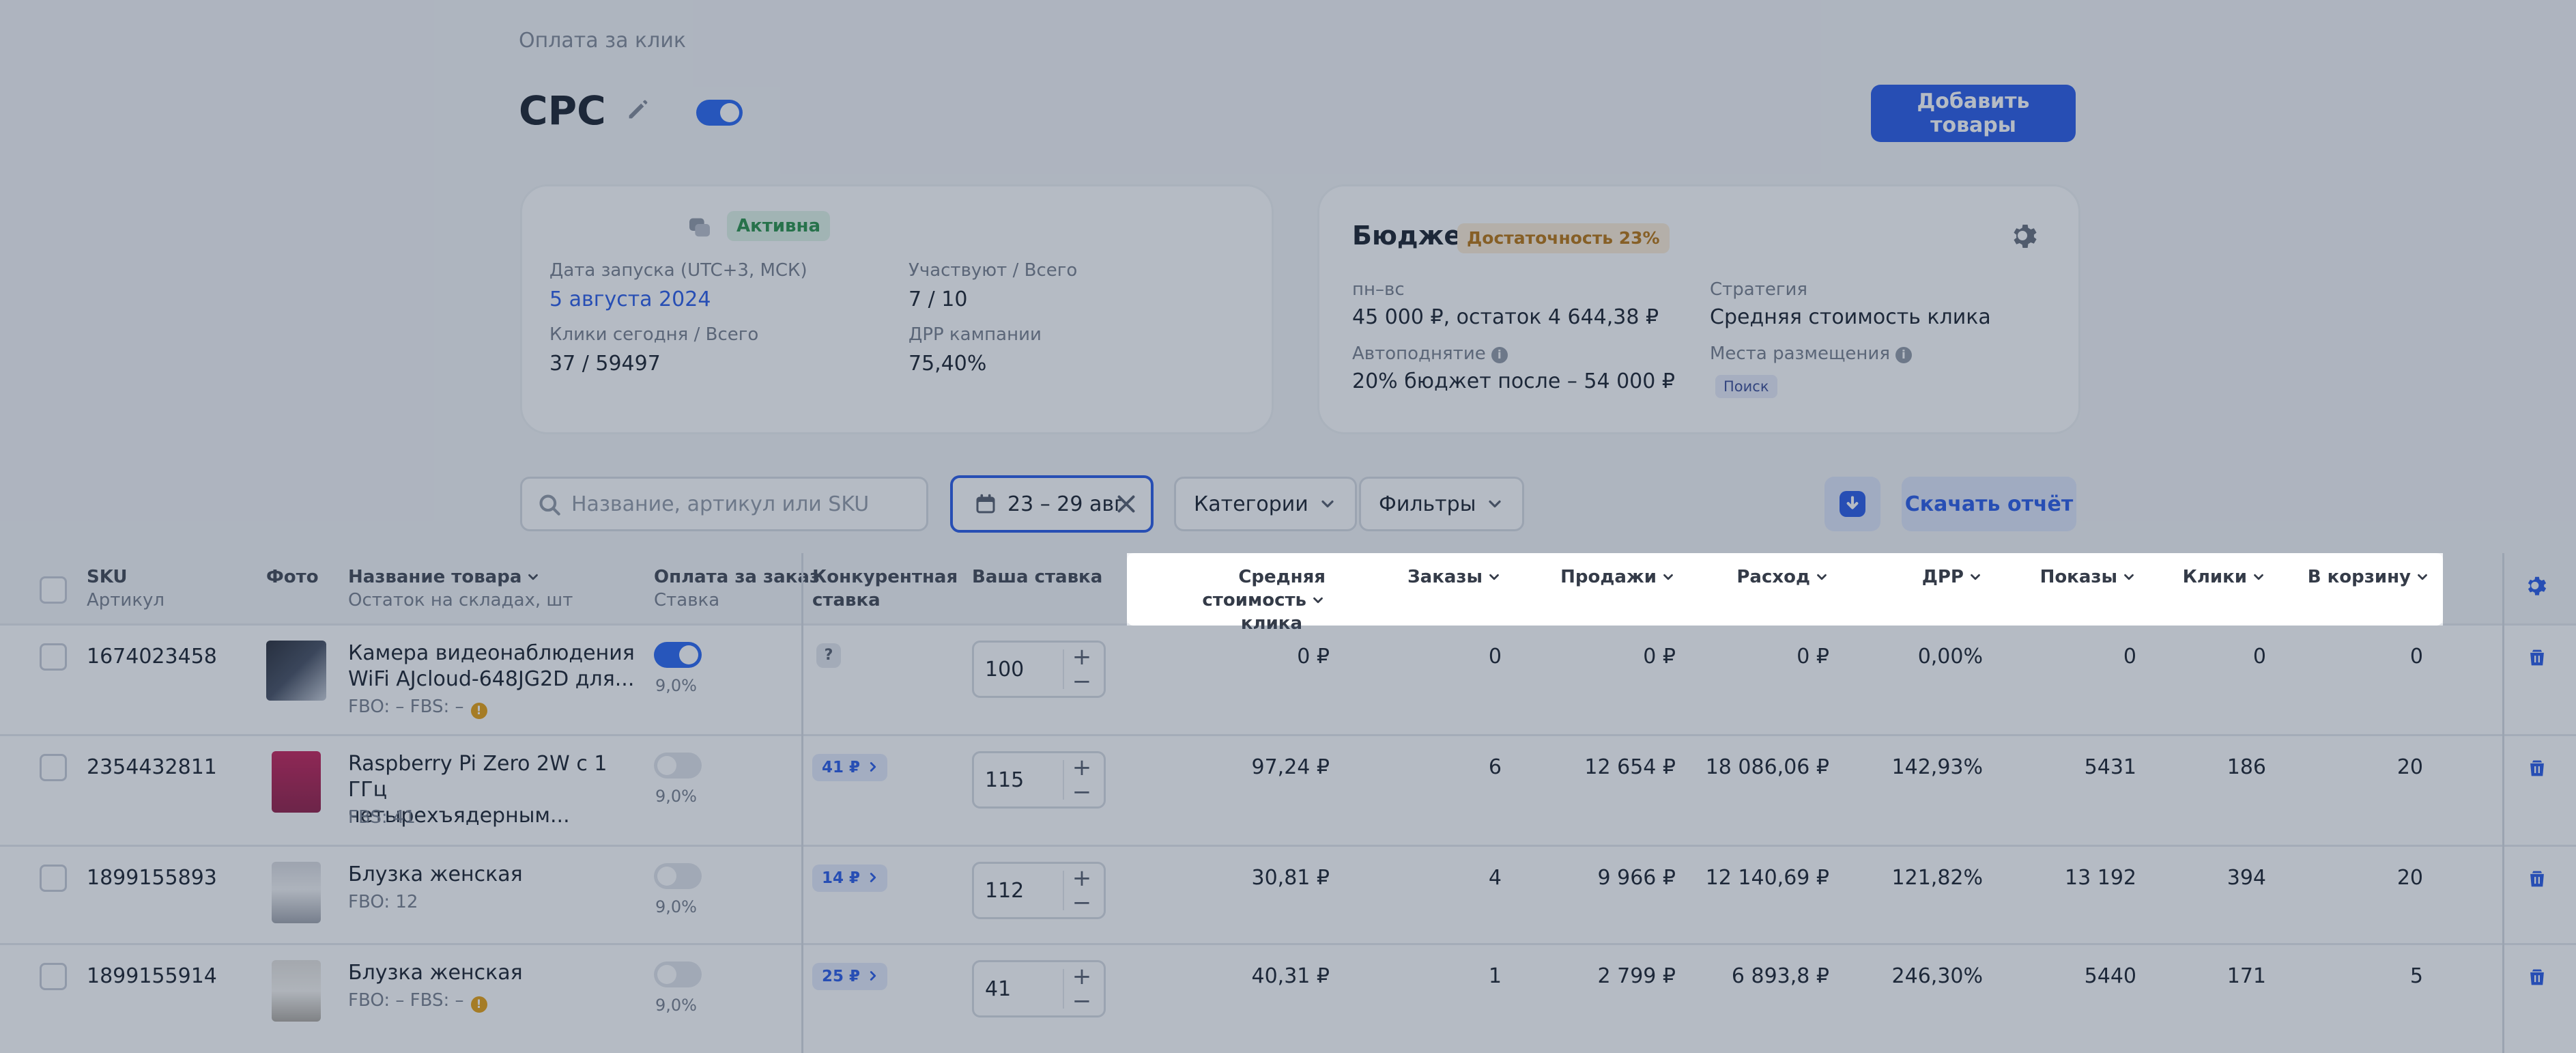 The width and height of the screenshot is (2576, 1053). I want to click on add-products-button: Добавить товары, so click(1973, 113).